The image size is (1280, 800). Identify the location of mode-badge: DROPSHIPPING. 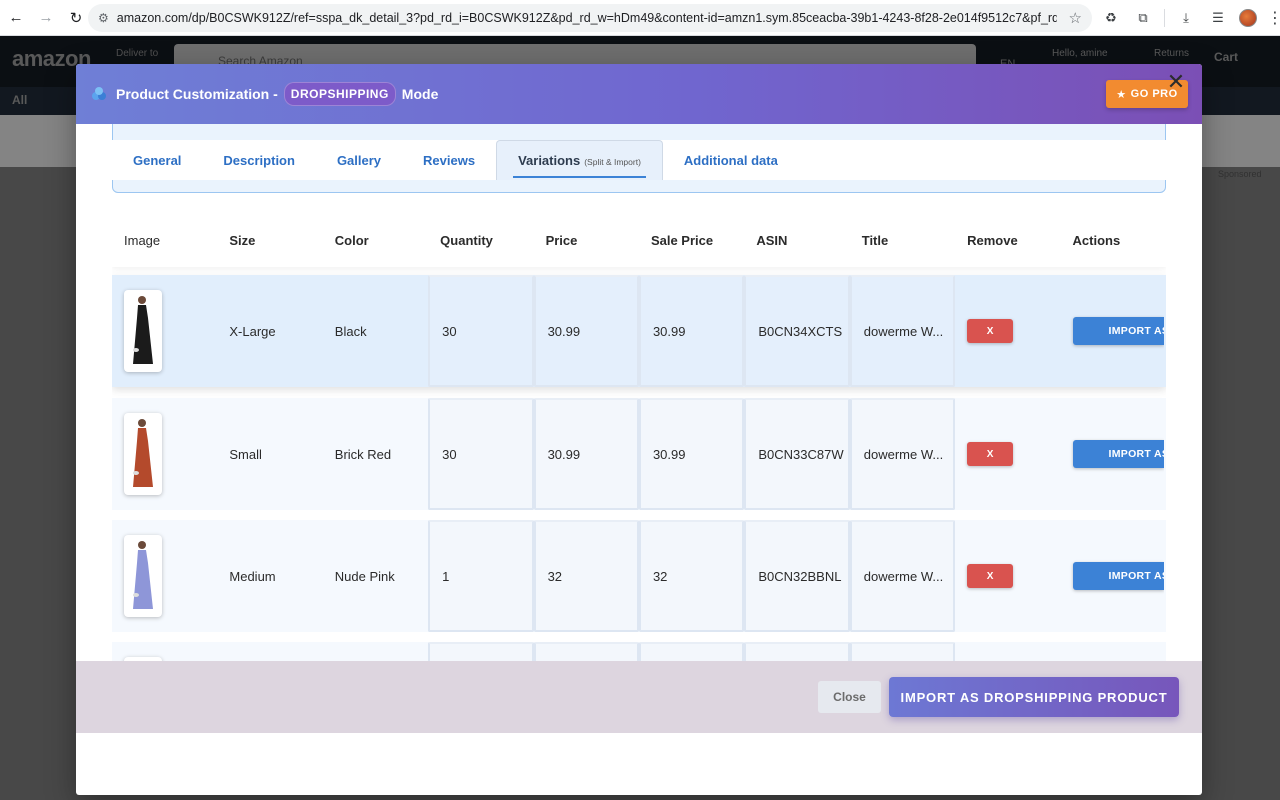
(339, 94).